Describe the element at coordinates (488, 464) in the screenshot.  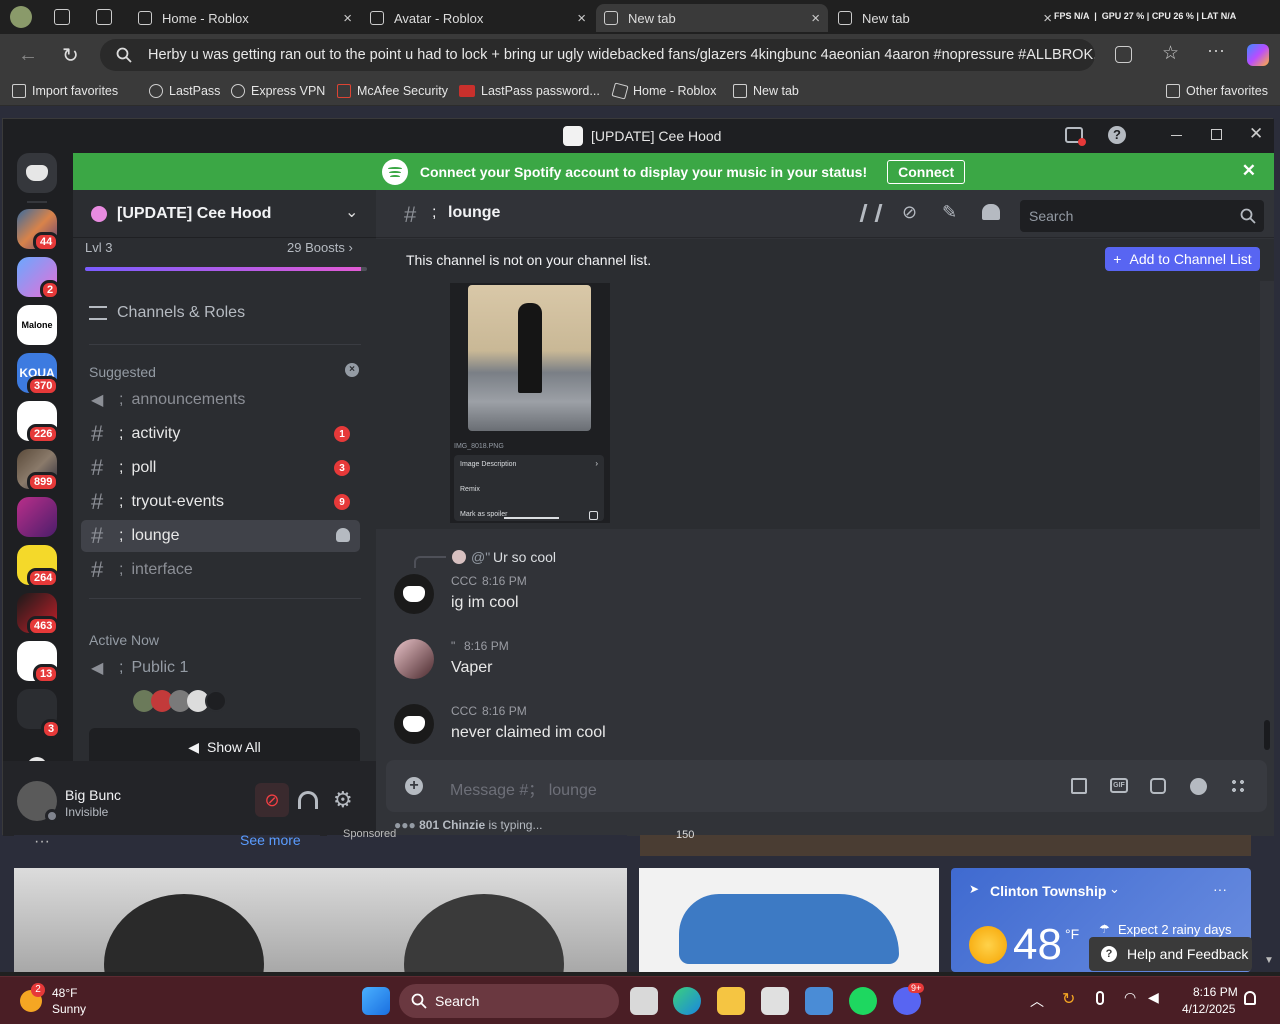
I see `image-description-item: Image Description` at that location.